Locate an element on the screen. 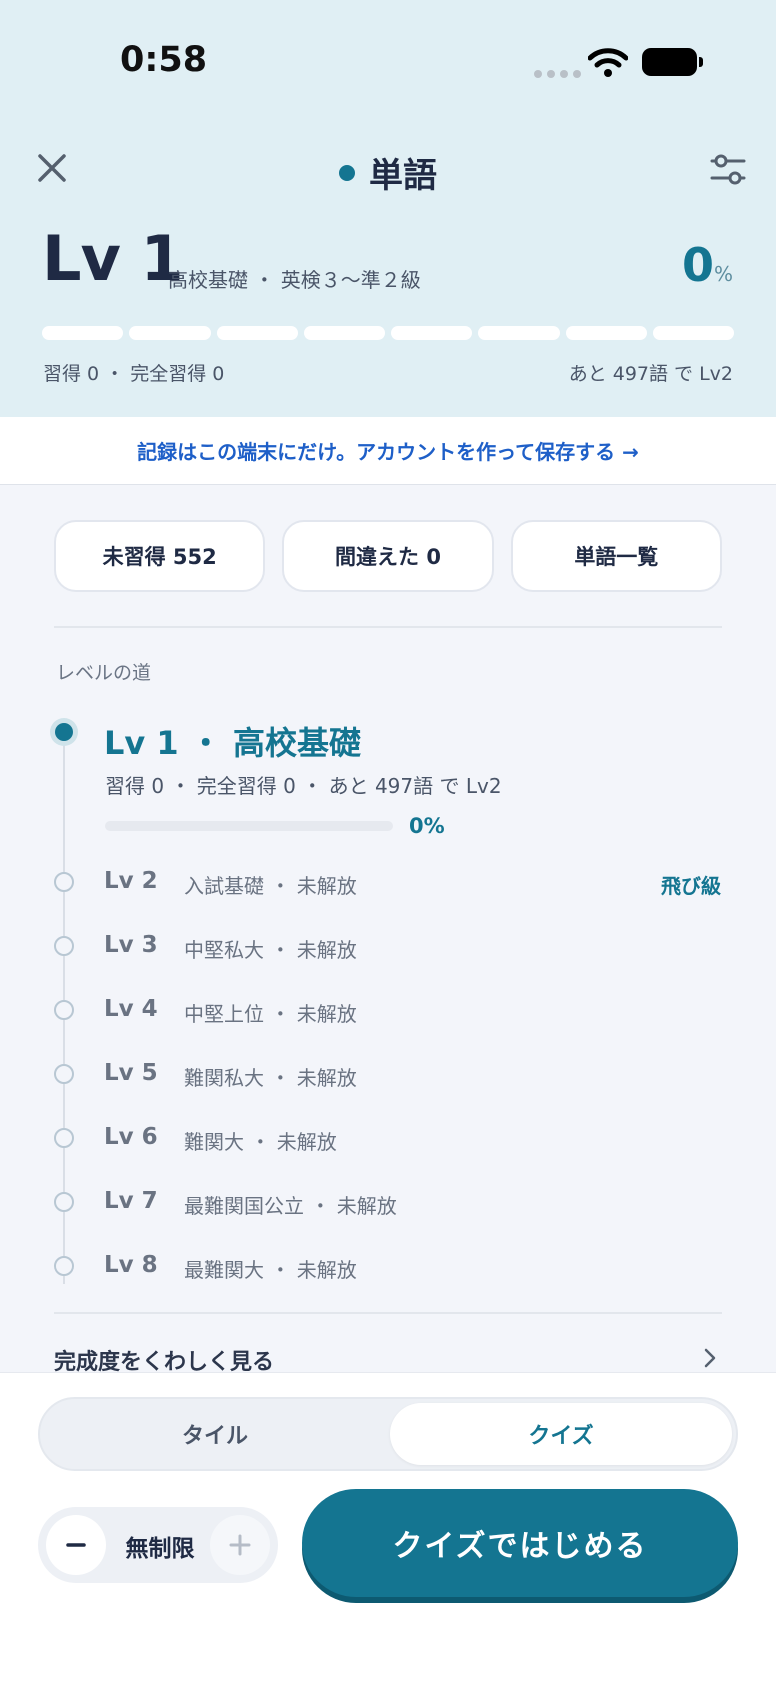 The image size is (776, 1688). level-description: 難関私大 ・ 未解放 is located at coordinates (270, 1078).